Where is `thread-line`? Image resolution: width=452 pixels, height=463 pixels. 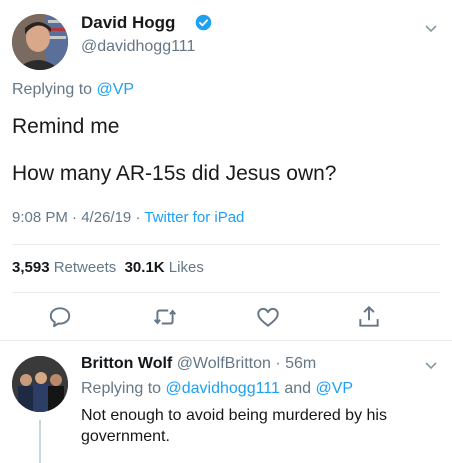
thread-line is located at coordinates (40, 441).